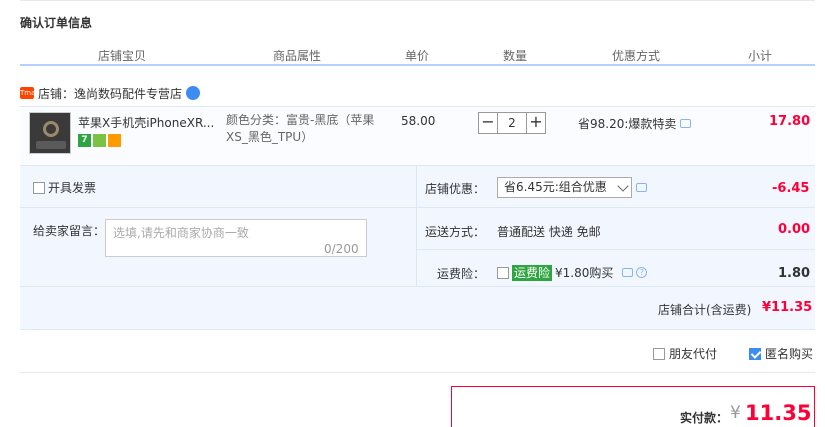 The width and height of the screenshot is (825, 427). I want to click on product-attributes: 颜色分类：富贵-黑底（苹果XS_黑色_TPU）, so click(300, 128).